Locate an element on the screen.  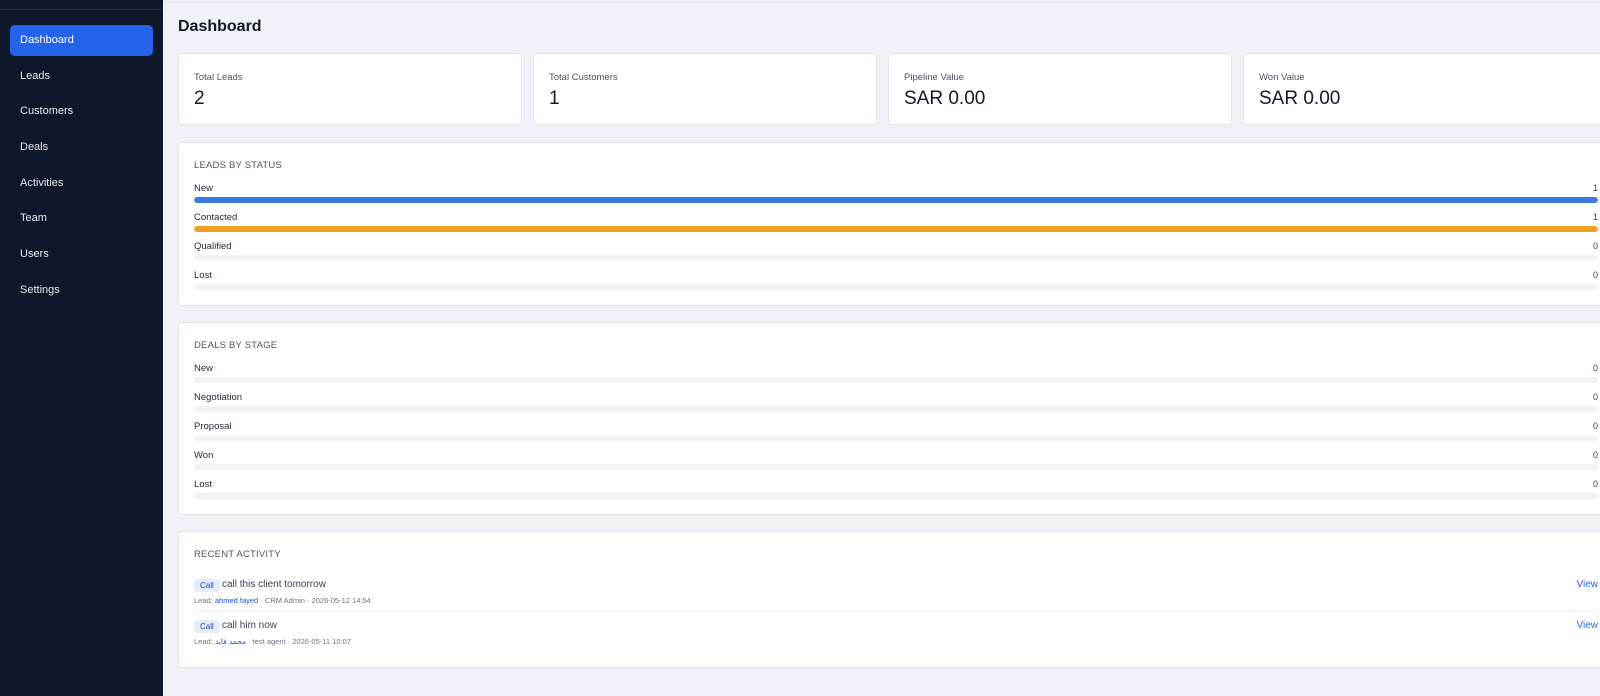
sidebar-item-activities: Activities is located at coordinates (81, 183).